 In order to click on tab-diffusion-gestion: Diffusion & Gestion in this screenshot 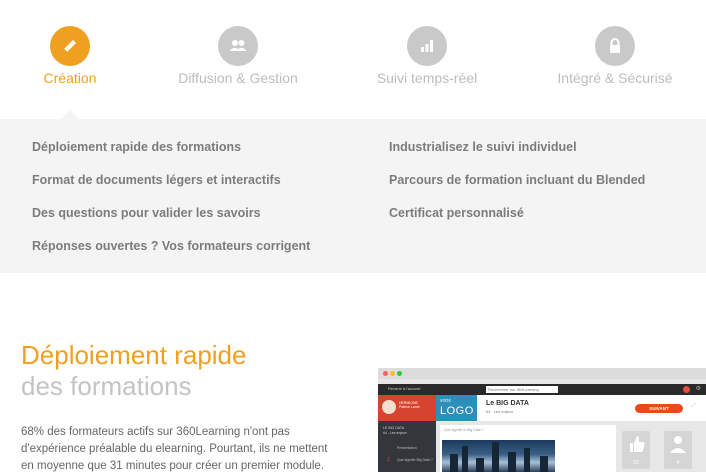, I will do `click(238, 59)`.